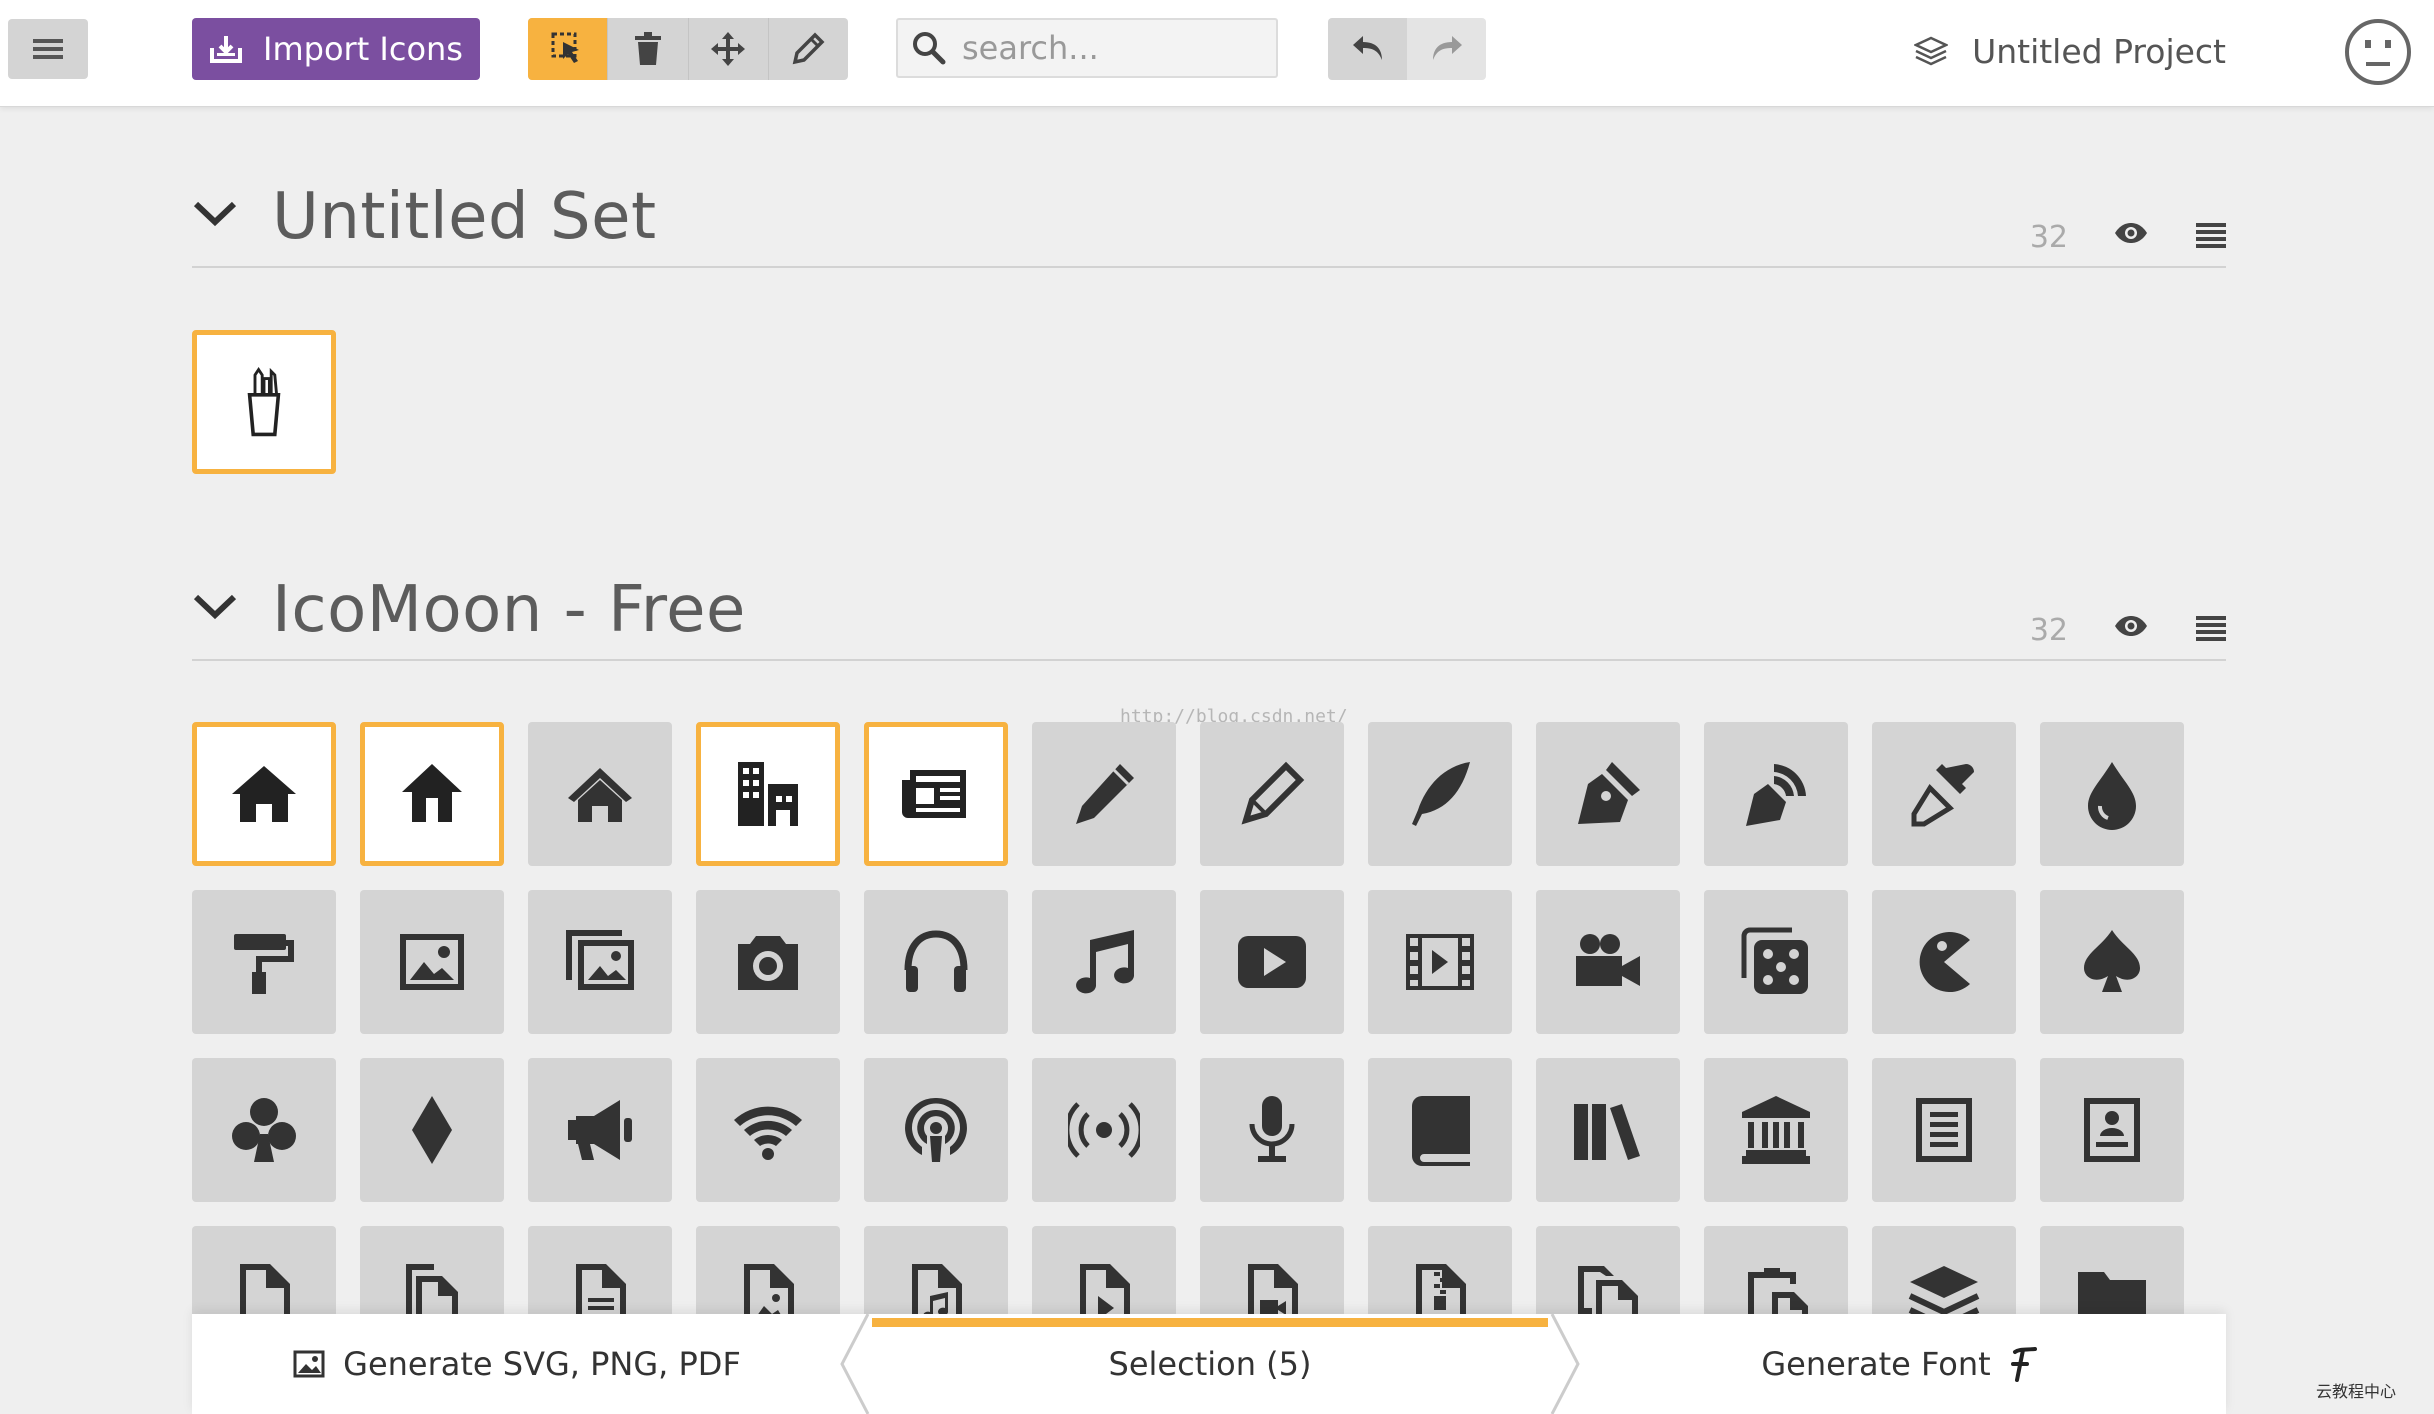 The width and height of the screenshot is (2434, 1414). What do you see at coordinates (509, 610) in the screenshot?
I see `set-title: IcoMoon - Free` at bounding box center [509, 610].